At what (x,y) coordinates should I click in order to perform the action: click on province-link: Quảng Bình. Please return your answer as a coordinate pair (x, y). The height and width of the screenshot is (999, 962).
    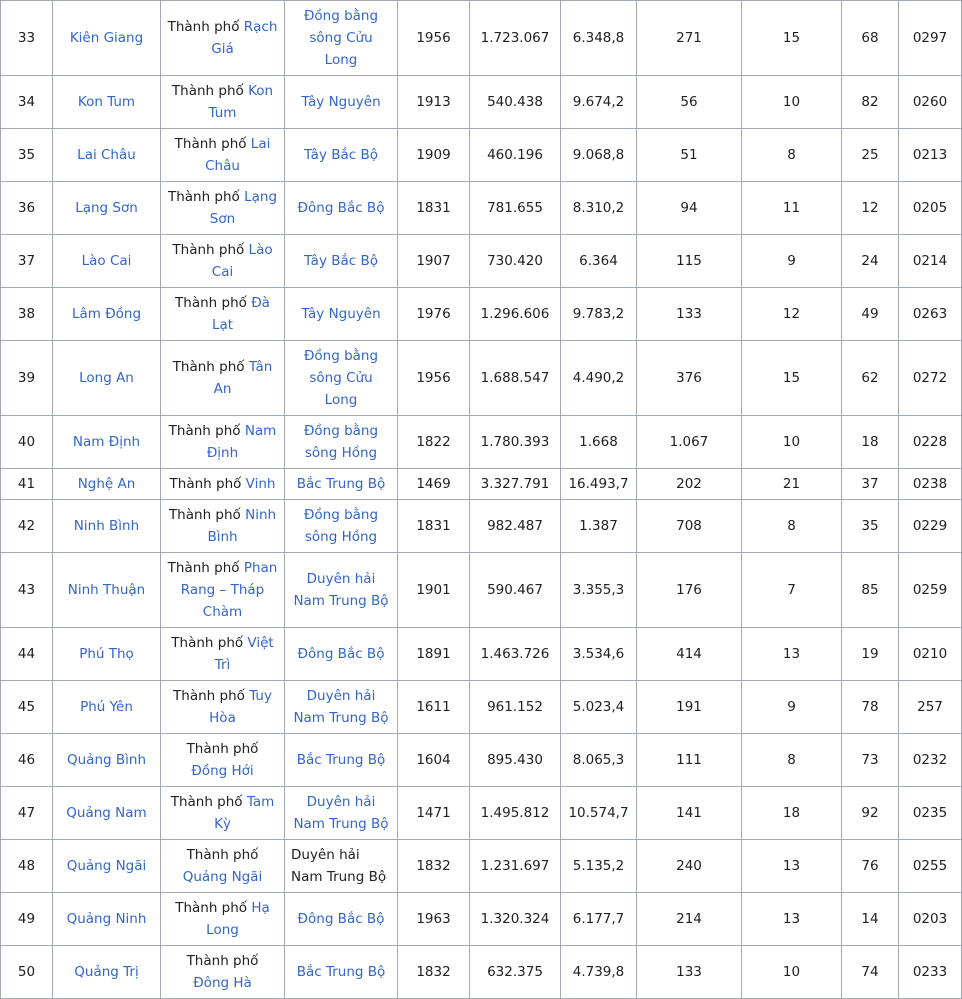
    Looking at the image, I should click on (106, 760).